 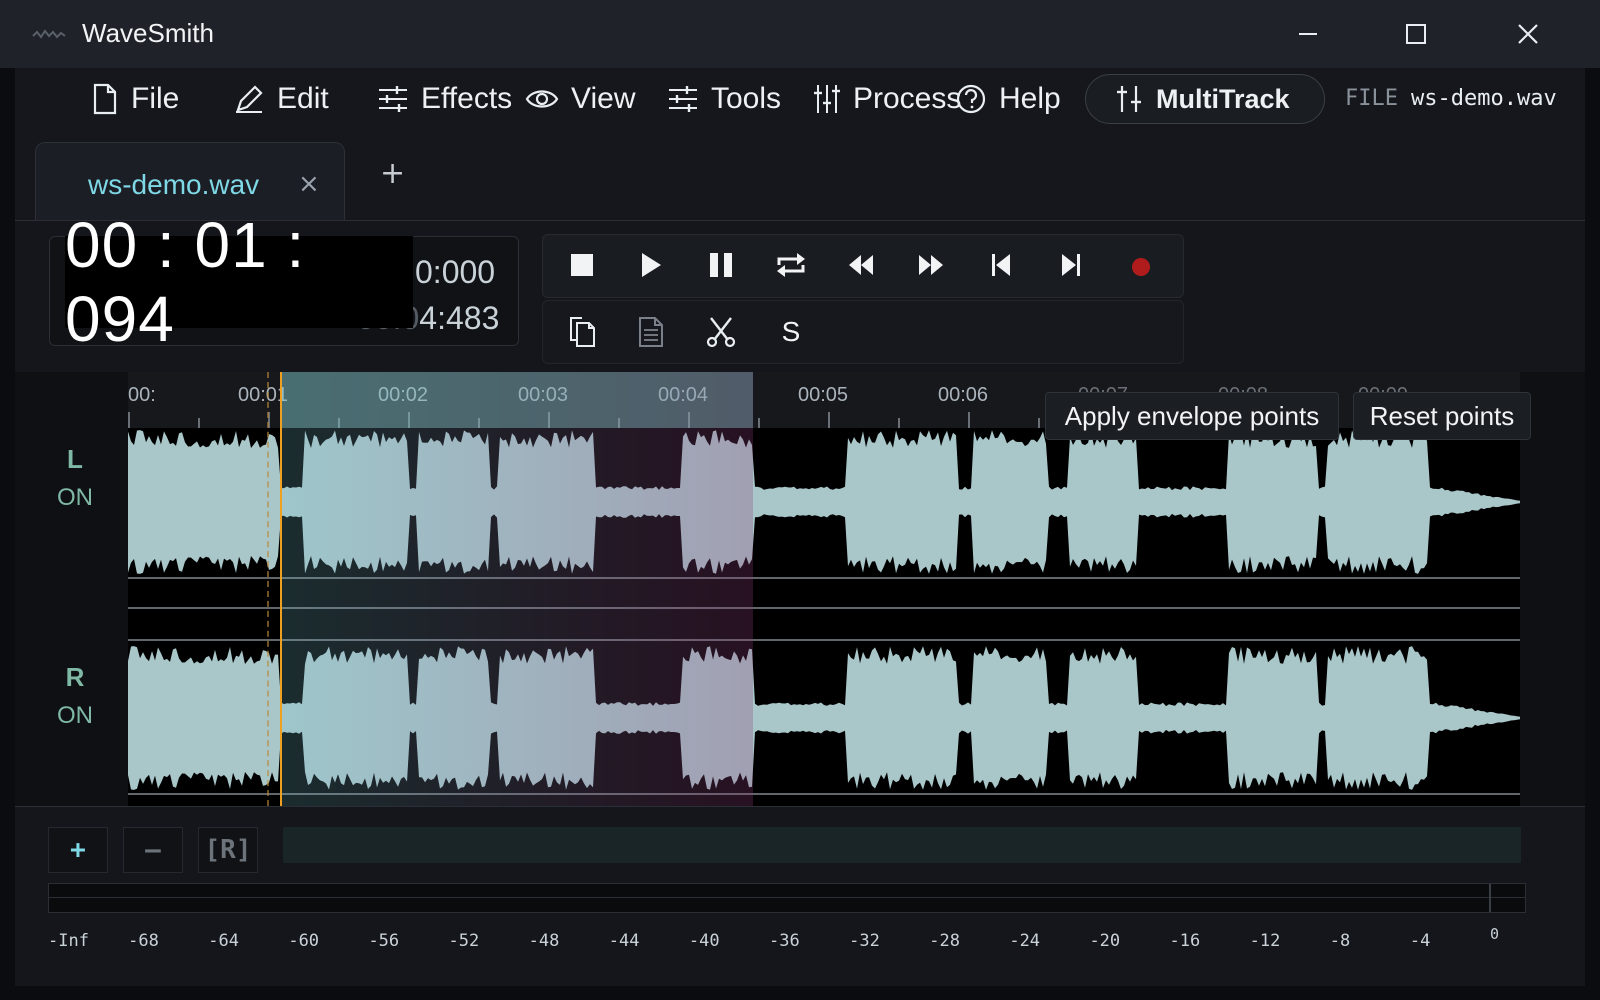 I want to click on menu-tools-label: Tools, so click(x=746, y=98).